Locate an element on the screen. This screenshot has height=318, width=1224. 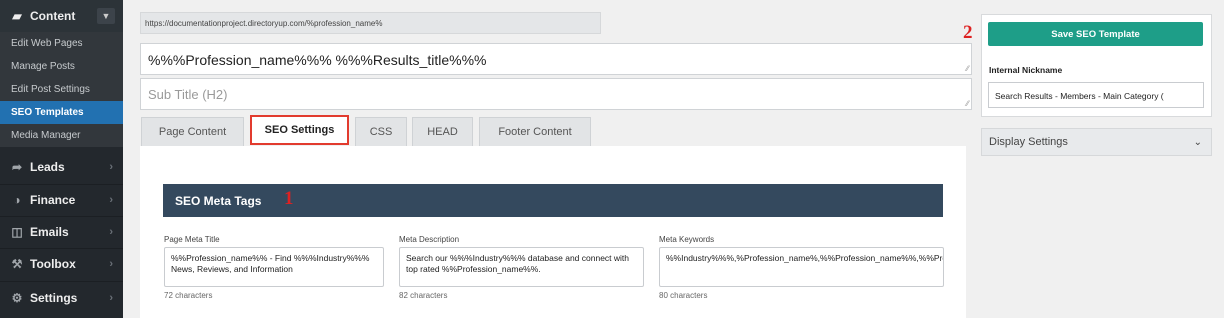
annotation-marker-2: 2 is located at coordinates (968, 32).